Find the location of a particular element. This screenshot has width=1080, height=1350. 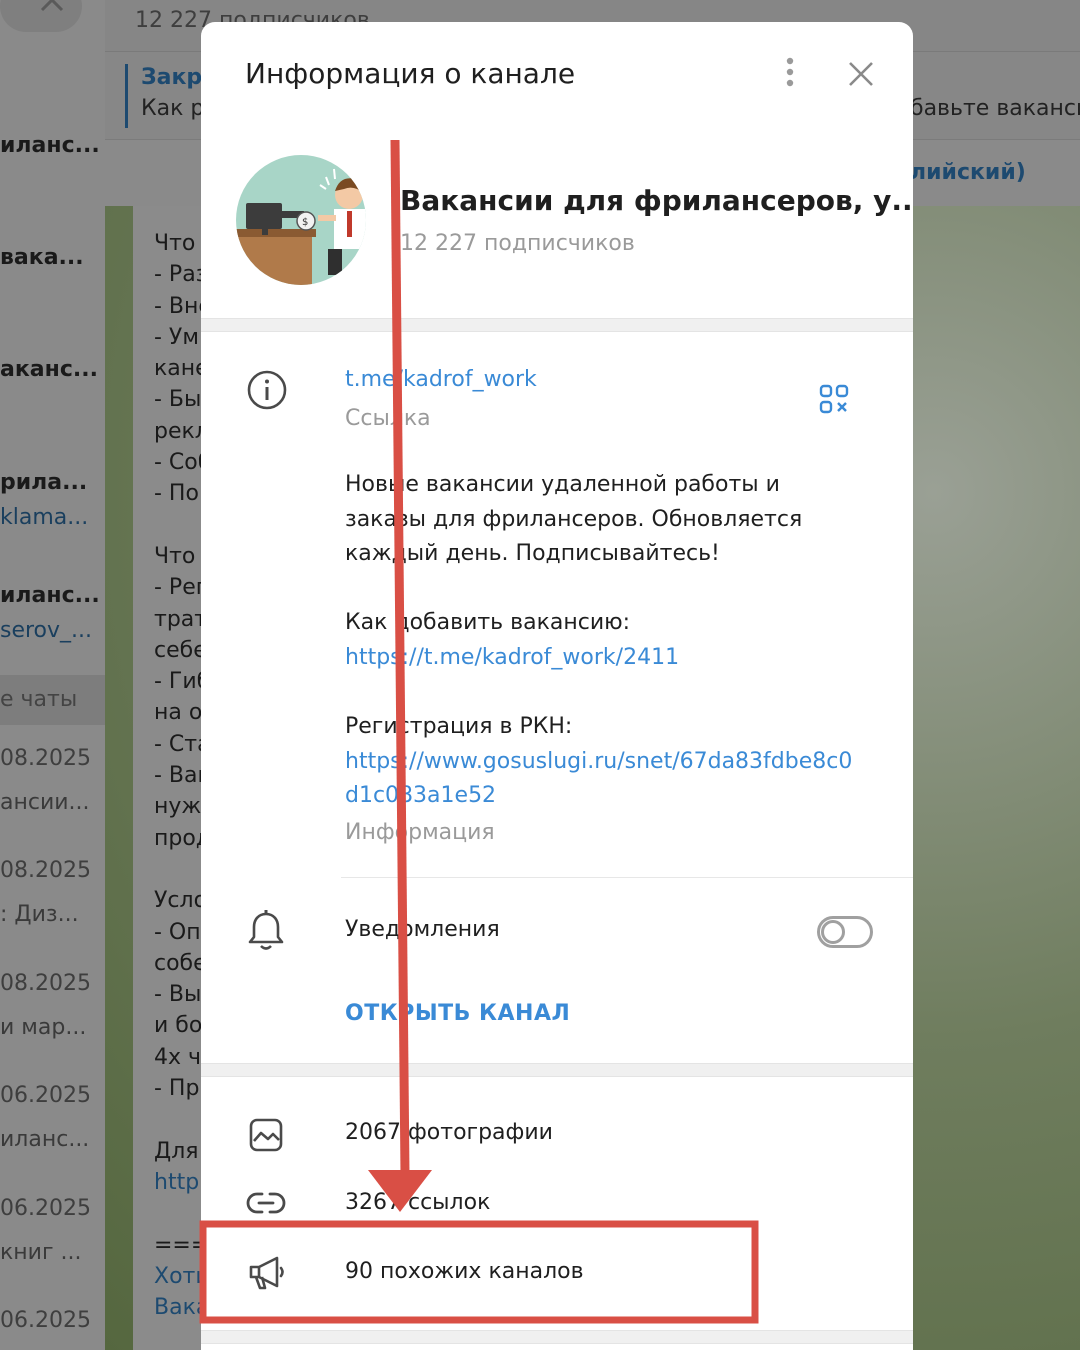

chat-group-header: е чаты is located at coordinates (52, 700).